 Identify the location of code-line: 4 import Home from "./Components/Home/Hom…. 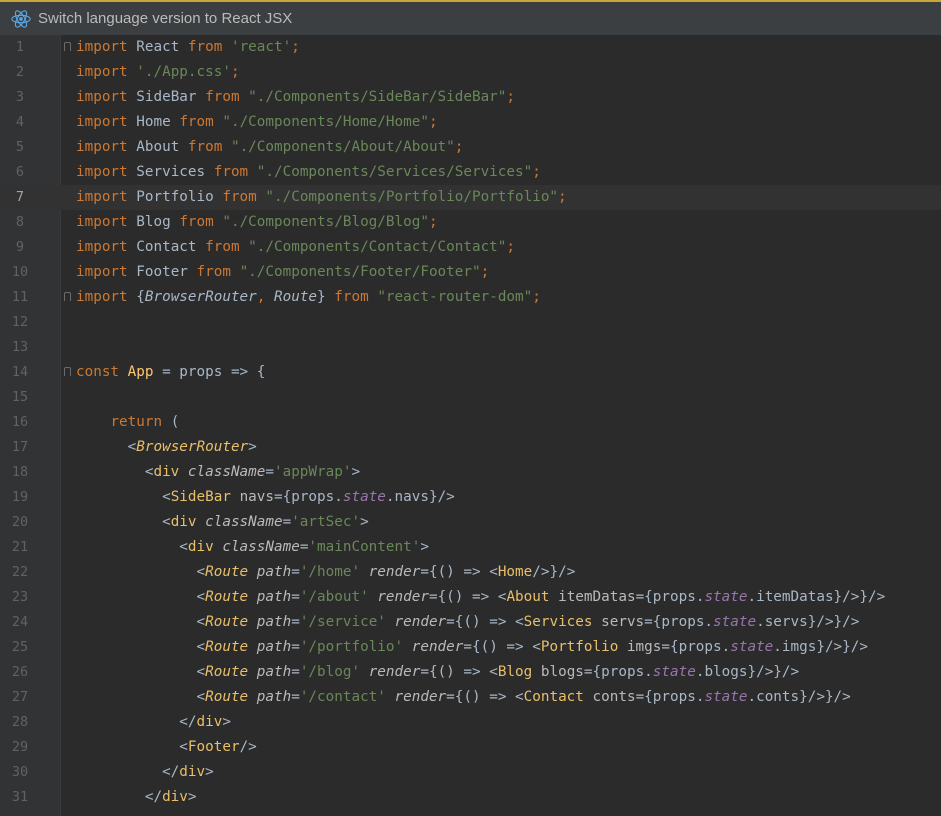
(470, 122).